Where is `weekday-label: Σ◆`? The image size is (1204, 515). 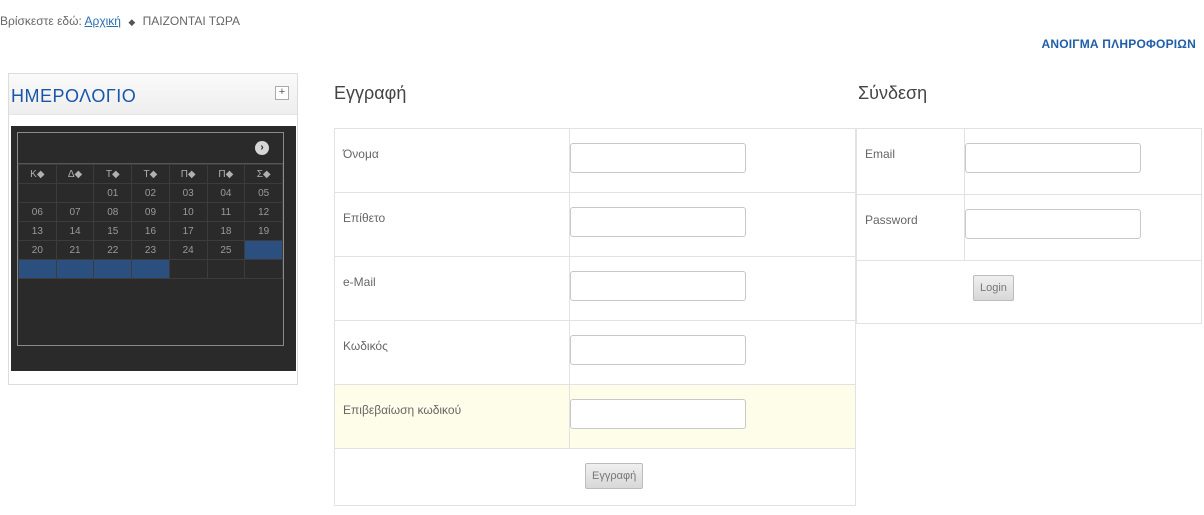 weekday-label: Σ◆ is located at coordinates (263, 174).